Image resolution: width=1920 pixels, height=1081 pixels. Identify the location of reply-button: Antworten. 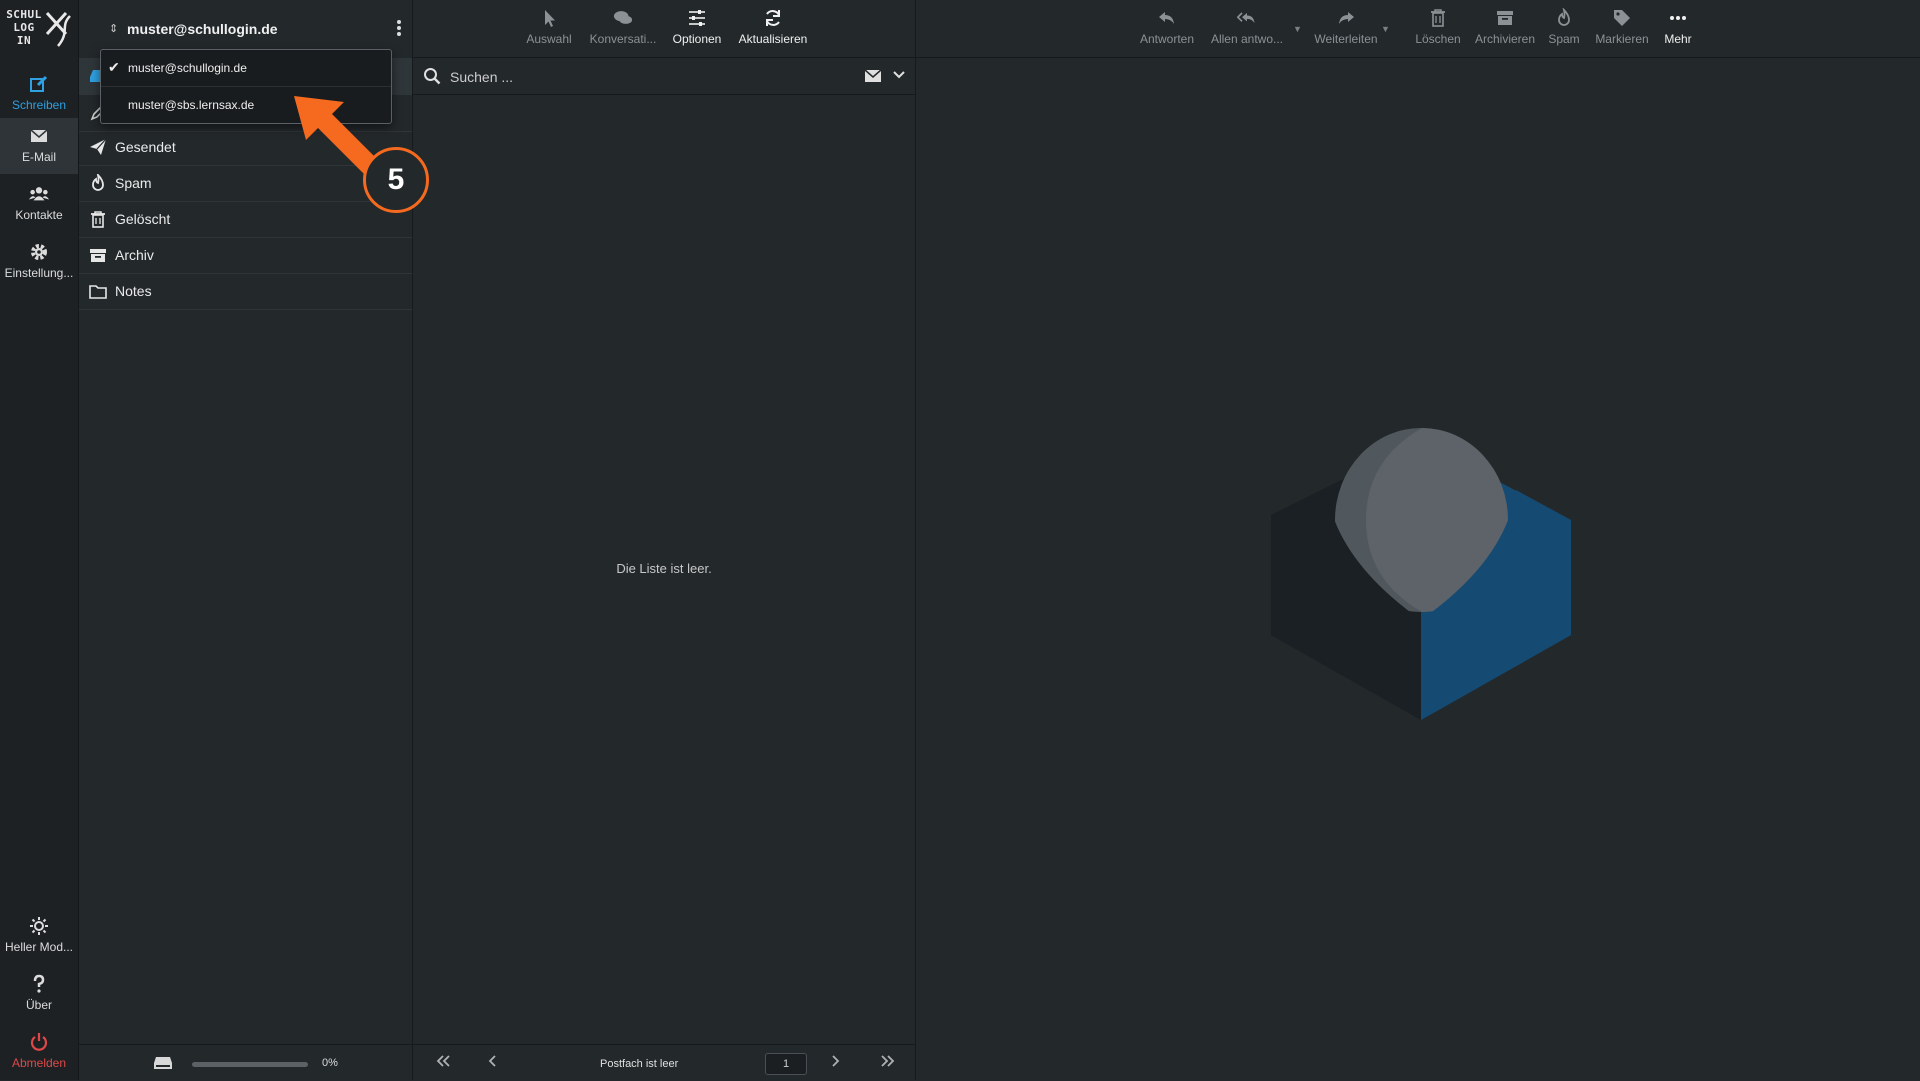
(1167, 27).